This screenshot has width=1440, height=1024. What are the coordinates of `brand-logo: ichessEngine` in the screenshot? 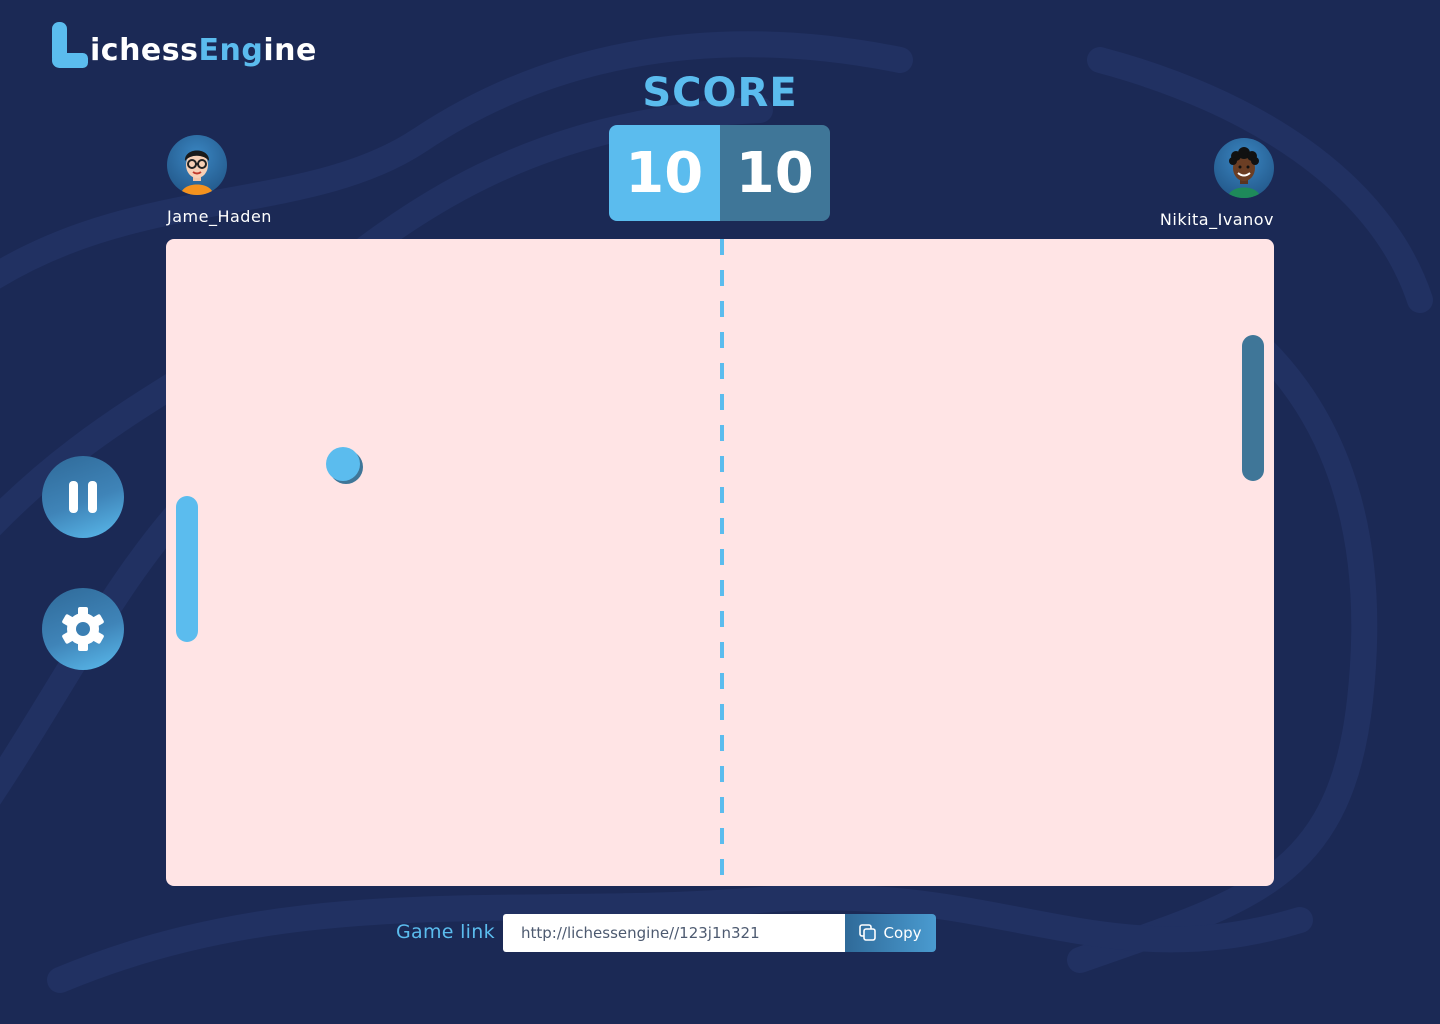 It's located at (184, 44).